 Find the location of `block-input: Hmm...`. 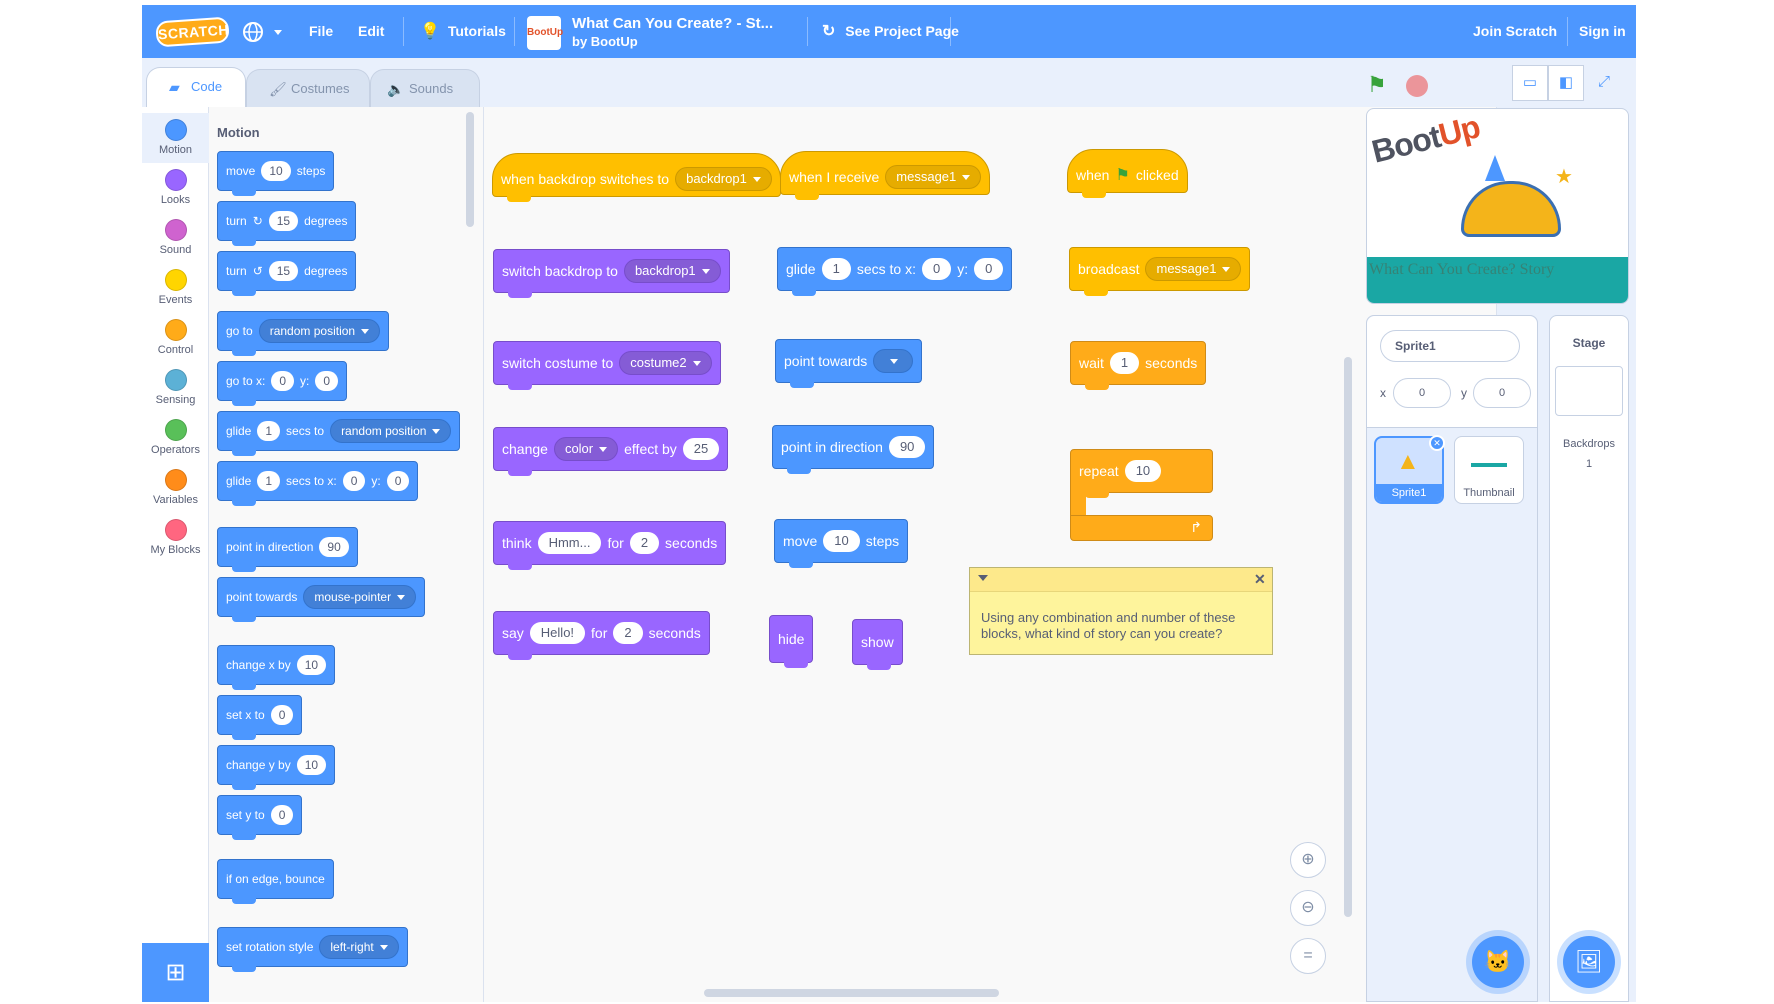

block-input: Hmm... is located at coordinates (569, 543).